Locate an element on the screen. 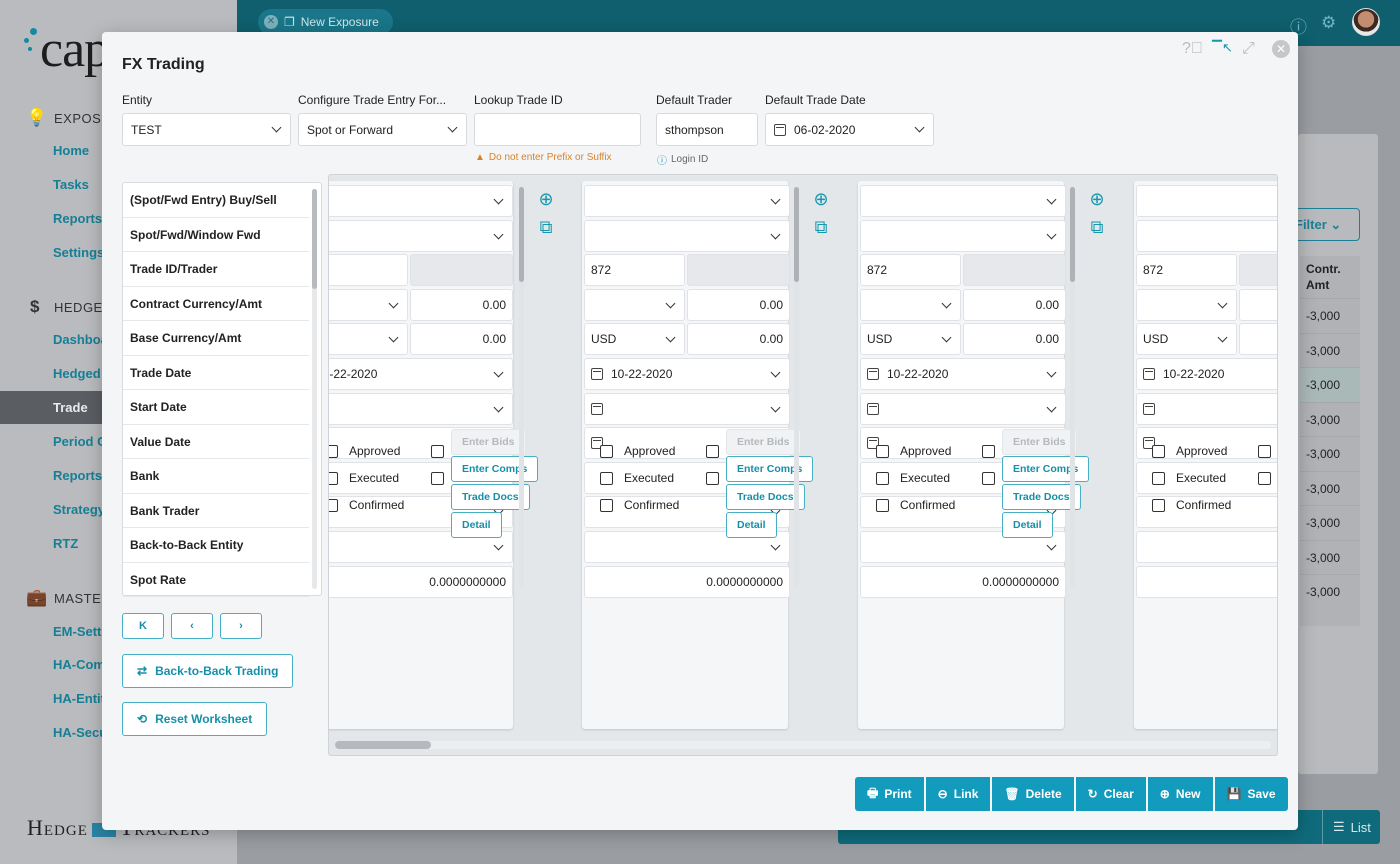 The width and height of the screenshot is (1400, 864). back-to-back-entity-select is located at coordinates (1206, 547).